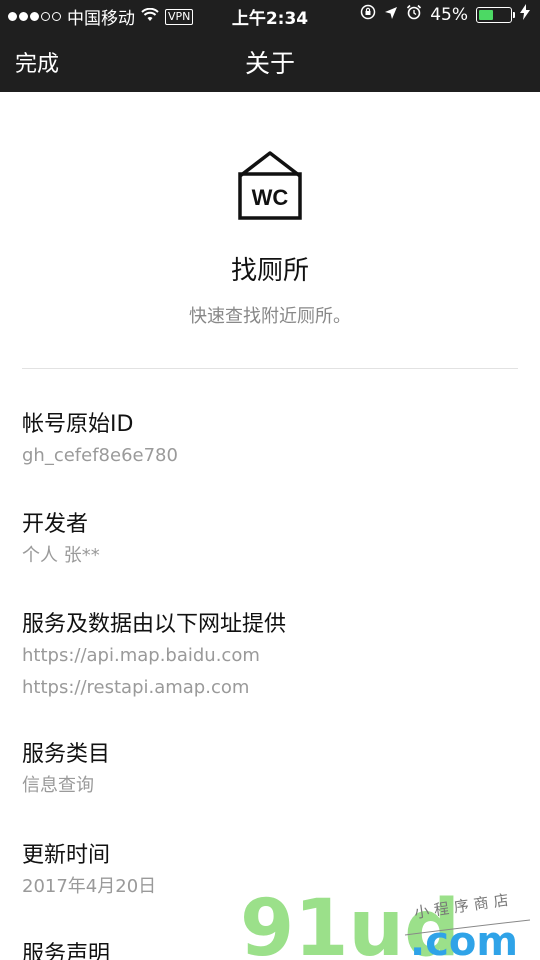  I want to click on app-name: 找厕所, so click(269, 271).